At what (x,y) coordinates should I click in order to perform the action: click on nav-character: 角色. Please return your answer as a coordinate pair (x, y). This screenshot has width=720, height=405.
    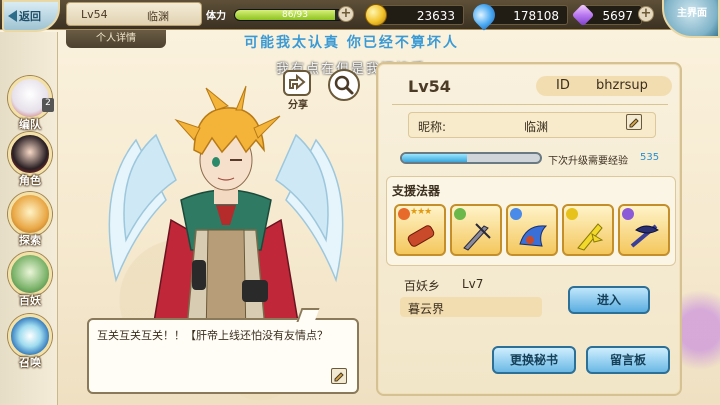
    Looking at the image, I should click on (29, 161).